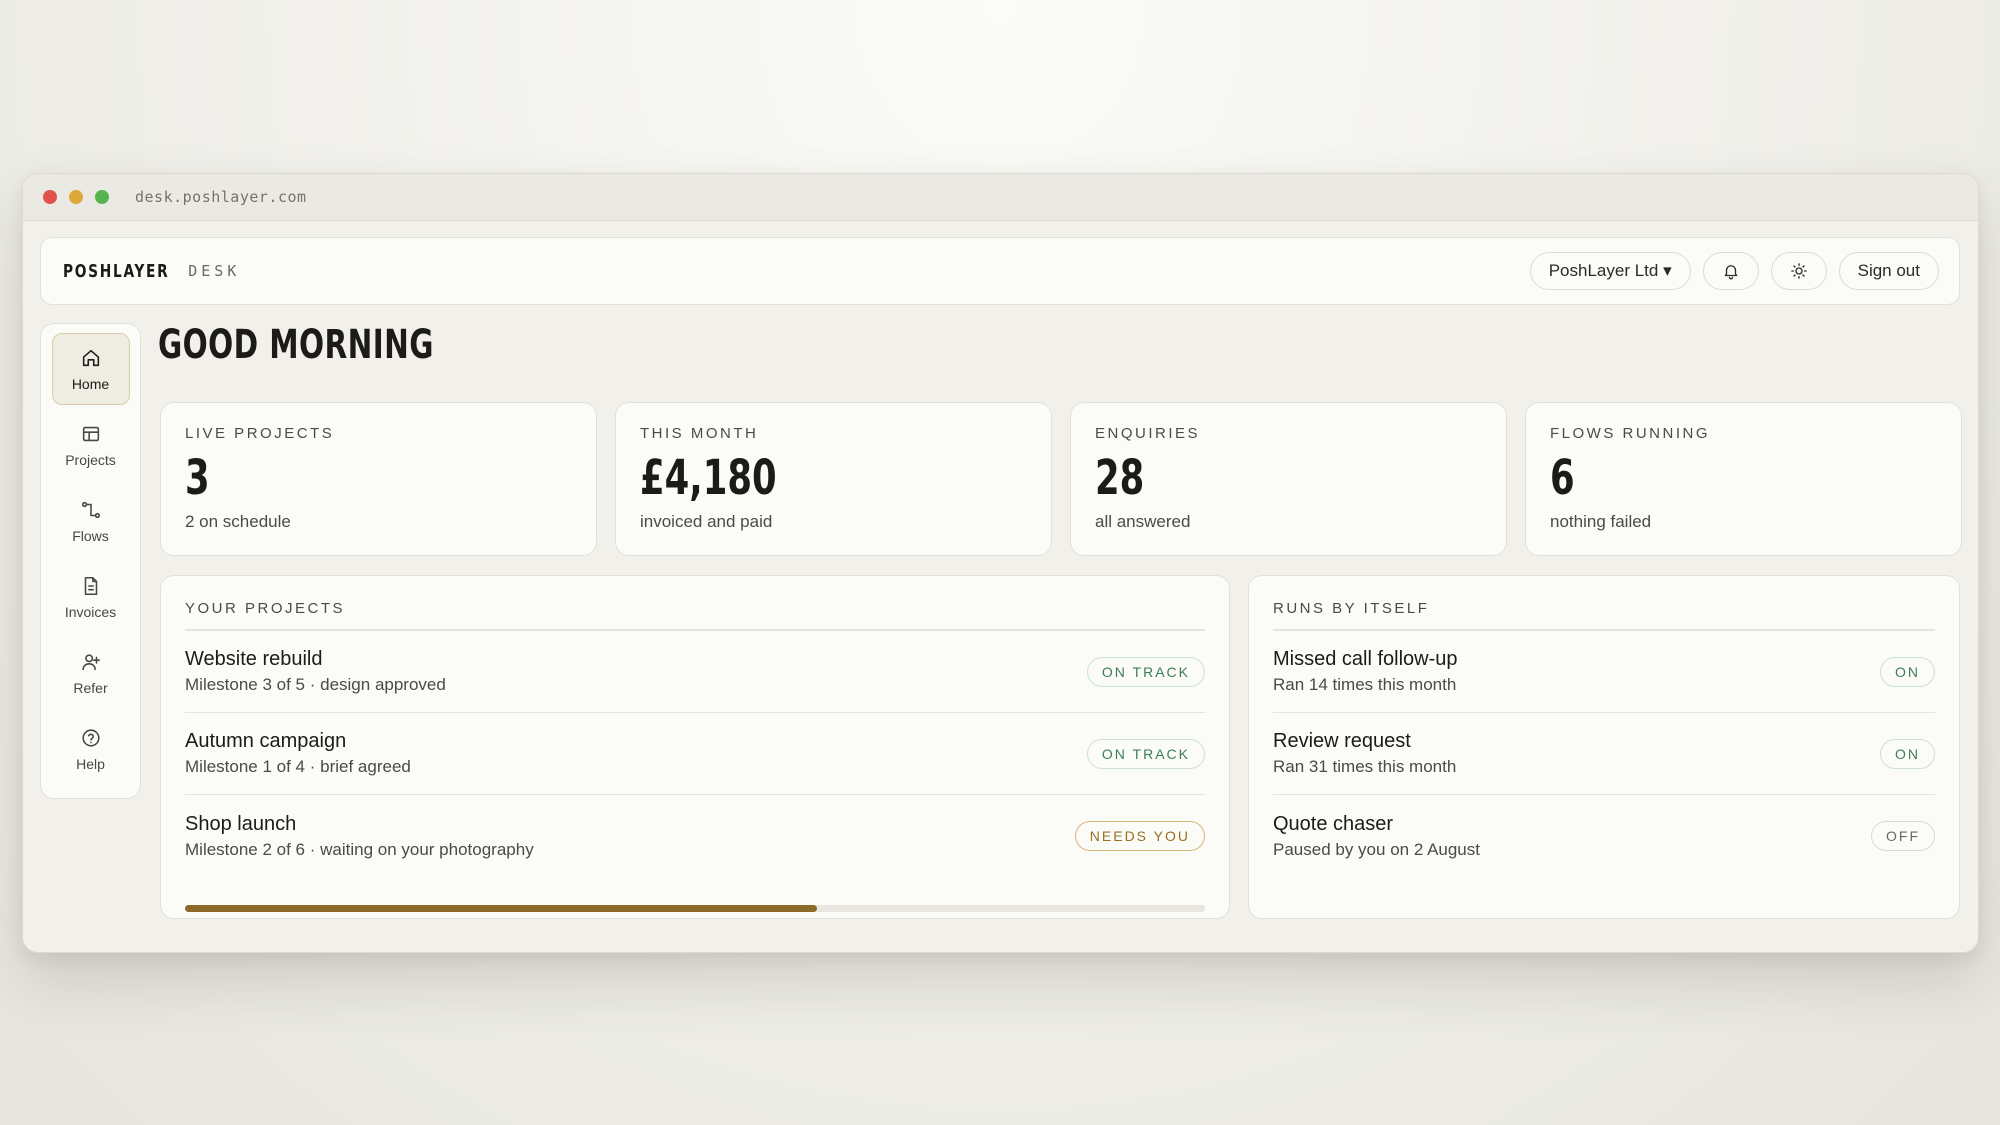 The image size is (2000, 1125). Describe the element at coordinates (266, 741) in the screenshot. I see `project-name: Autumn campaign` at that location.